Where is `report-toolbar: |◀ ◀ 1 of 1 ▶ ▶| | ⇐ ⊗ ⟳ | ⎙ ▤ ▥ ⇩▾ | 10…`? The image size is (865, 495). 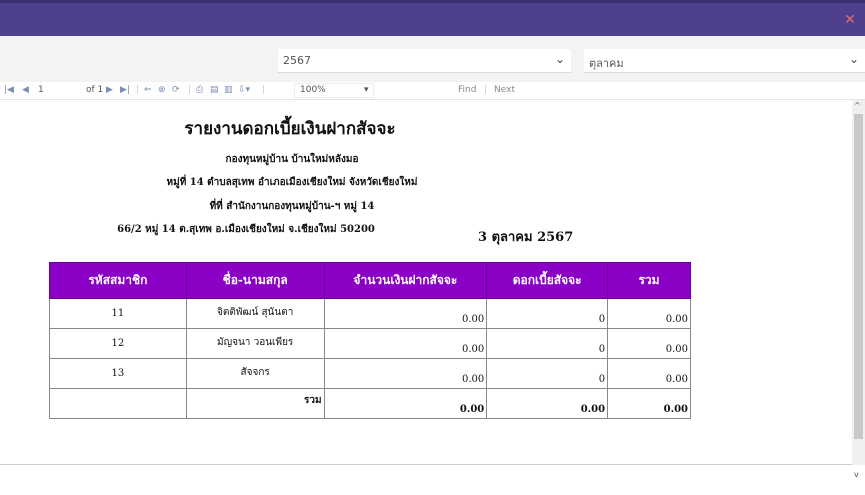 report-toolbar: |◀ ◀ 1 of 1 ▶ ▶| | ⇐ ⊗ ⟳ | ⎙ ▤ ▥ ⇩▾ | 10… is located at coordinates (432, 91).